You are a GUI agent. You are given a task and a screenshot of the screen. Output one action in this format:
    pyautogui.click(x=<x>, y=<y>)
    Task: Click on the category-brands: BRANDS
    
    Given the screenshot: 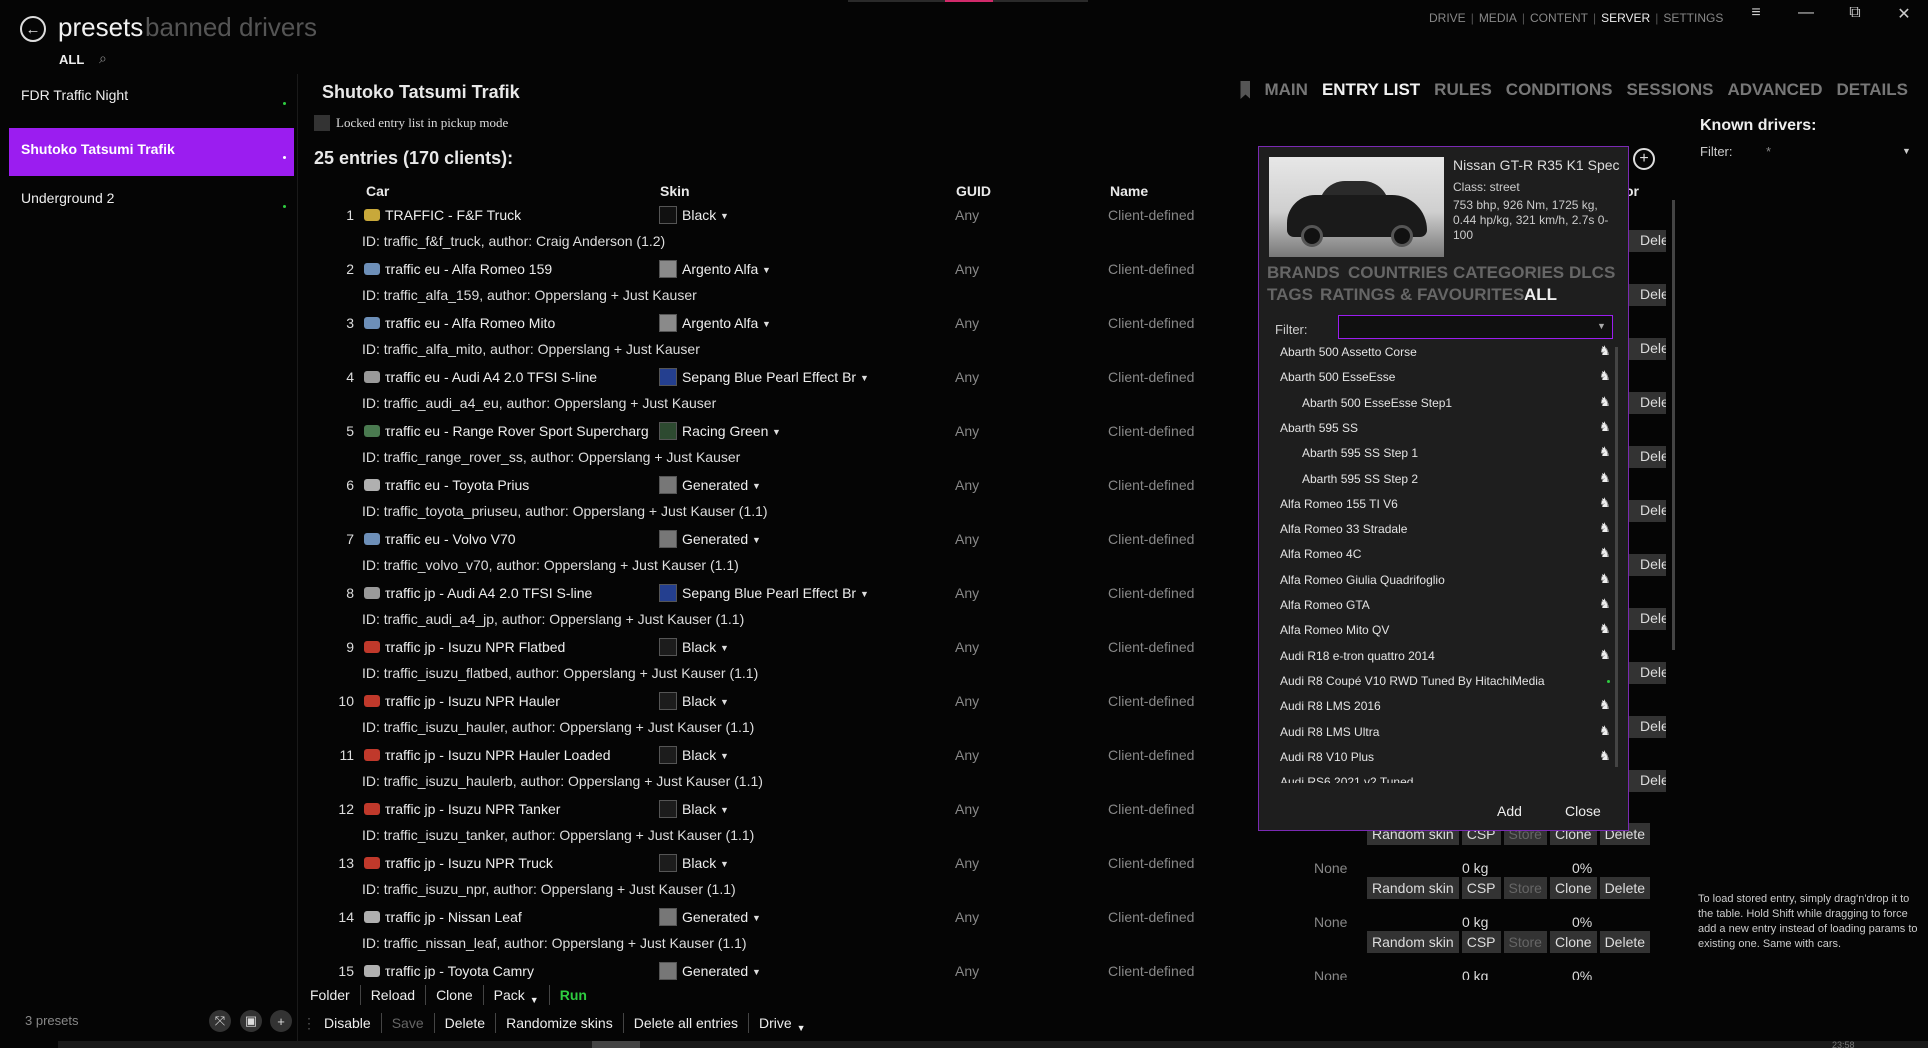 What is the action you would take?
    pyautogui.click(x=1303, y=273)
    